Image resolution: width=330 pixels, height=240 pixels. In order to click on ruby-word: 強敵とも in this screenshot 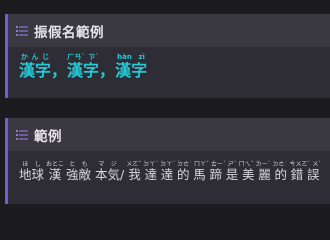, I will do `click(79, 171)`.